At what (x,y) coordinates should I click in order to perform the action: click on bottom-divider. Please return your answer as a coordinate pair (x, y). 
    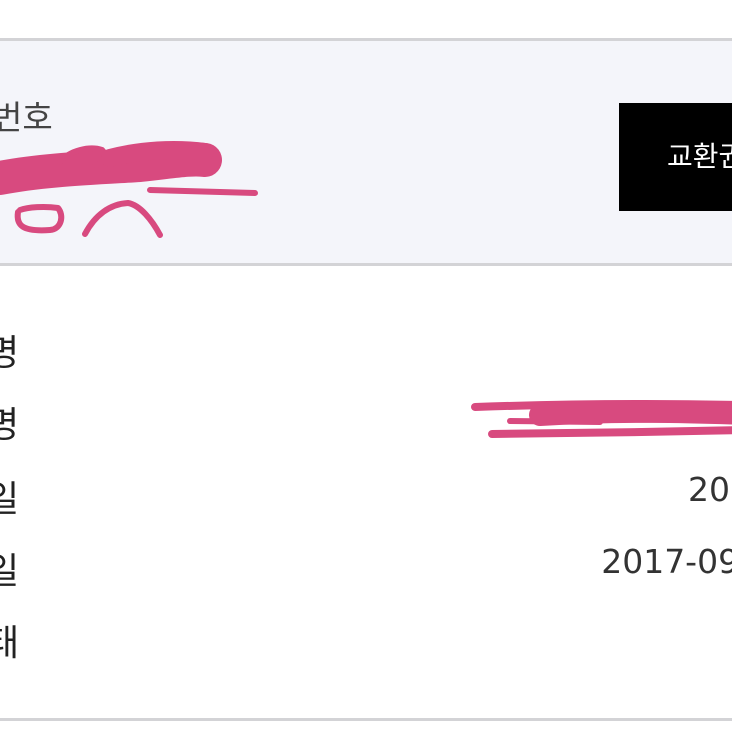
    Looking at the image, I should click on (366, 719).